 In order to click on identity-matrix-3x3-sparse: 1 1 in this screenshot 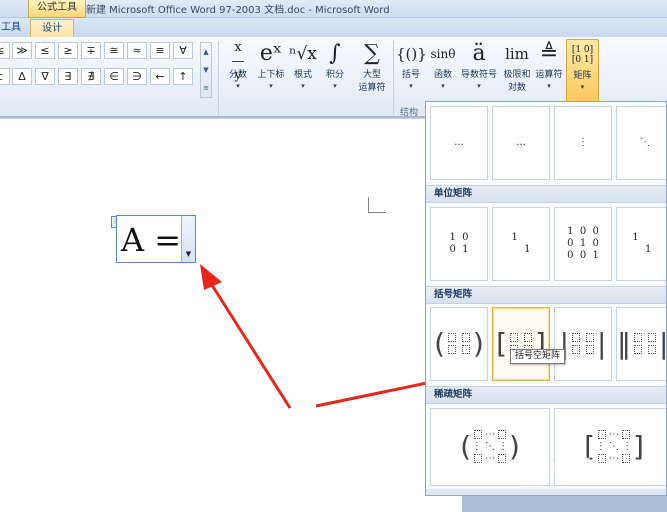, I will do `click(641, 244)`.